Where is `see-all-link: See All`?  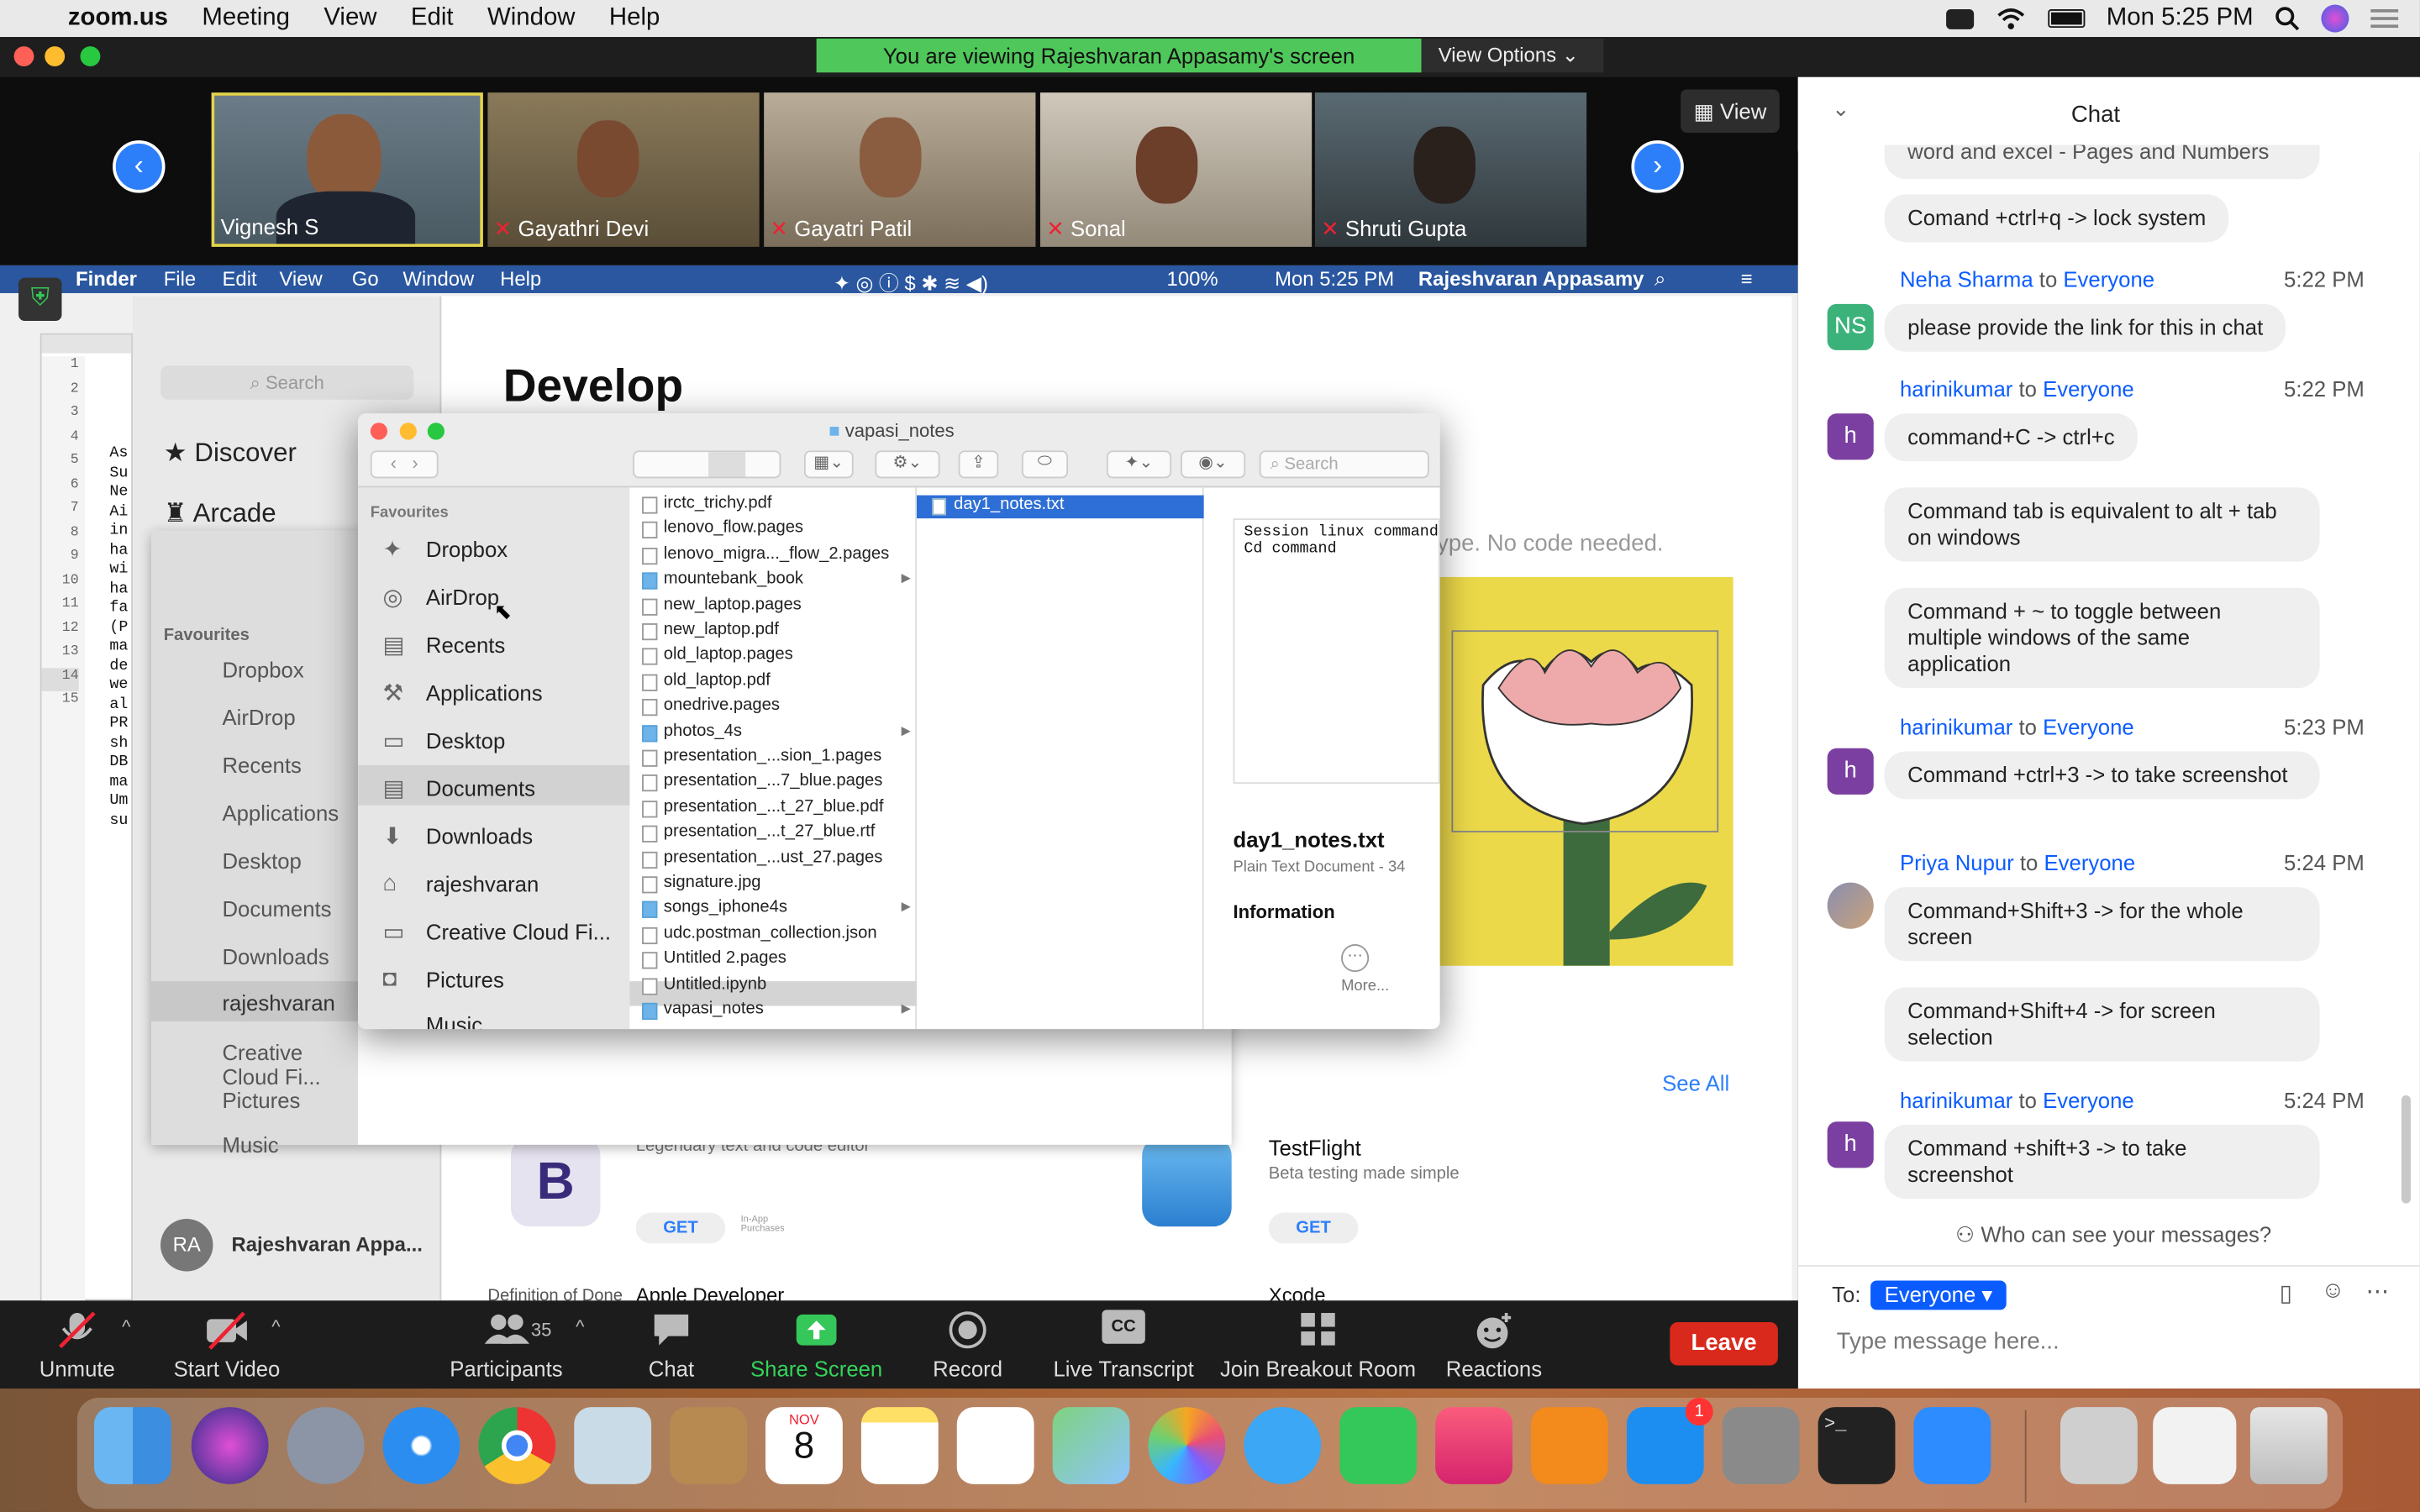 see-all-link: See All is located at coordinates (1695, 1083).